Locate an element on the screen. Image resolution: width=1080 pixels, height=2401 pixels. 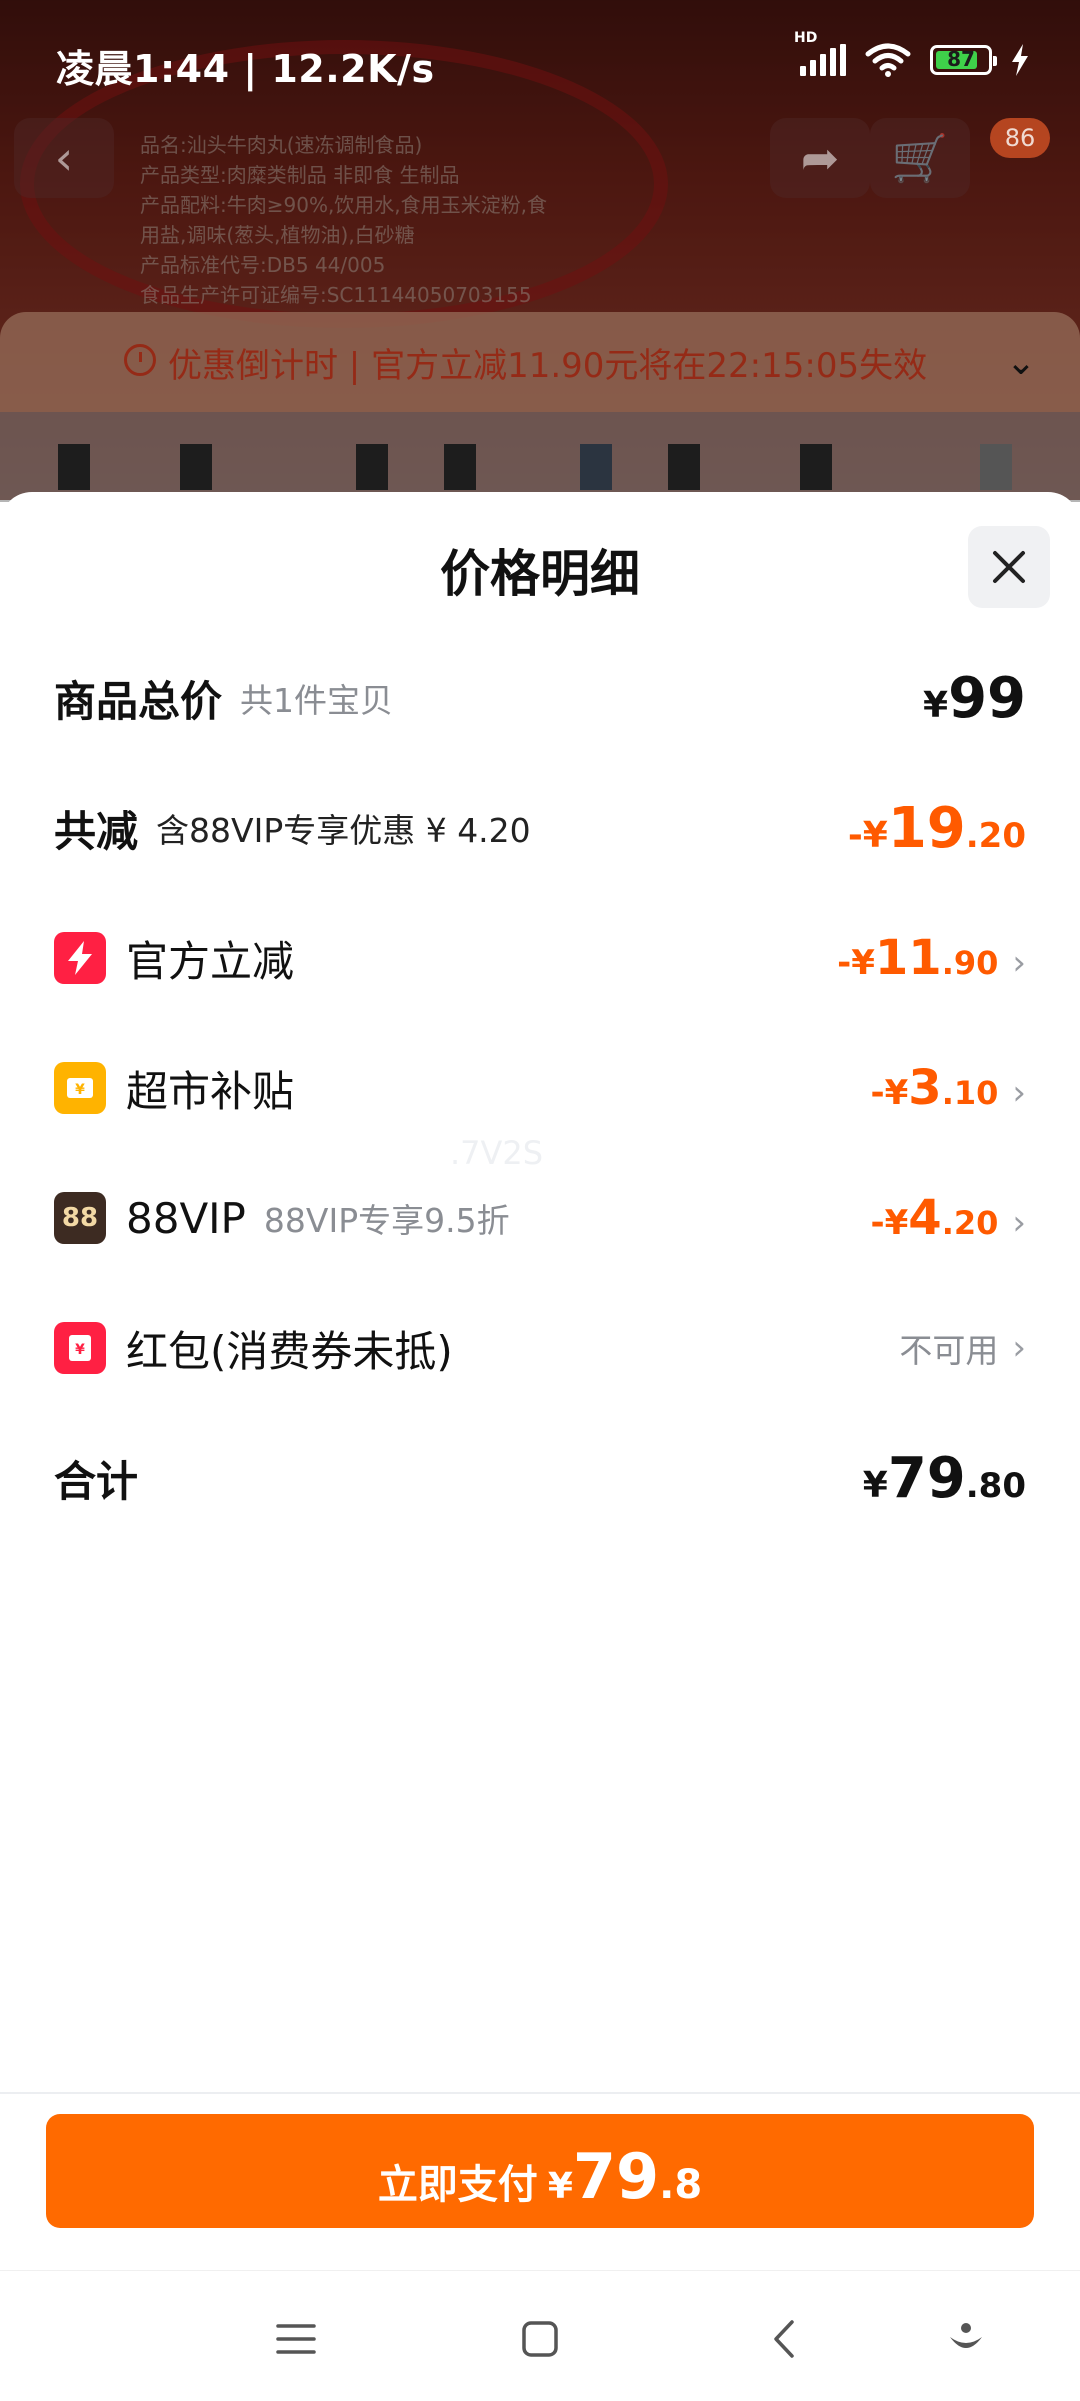
price-decimal: .10 is located at coordinates (970, 1093).